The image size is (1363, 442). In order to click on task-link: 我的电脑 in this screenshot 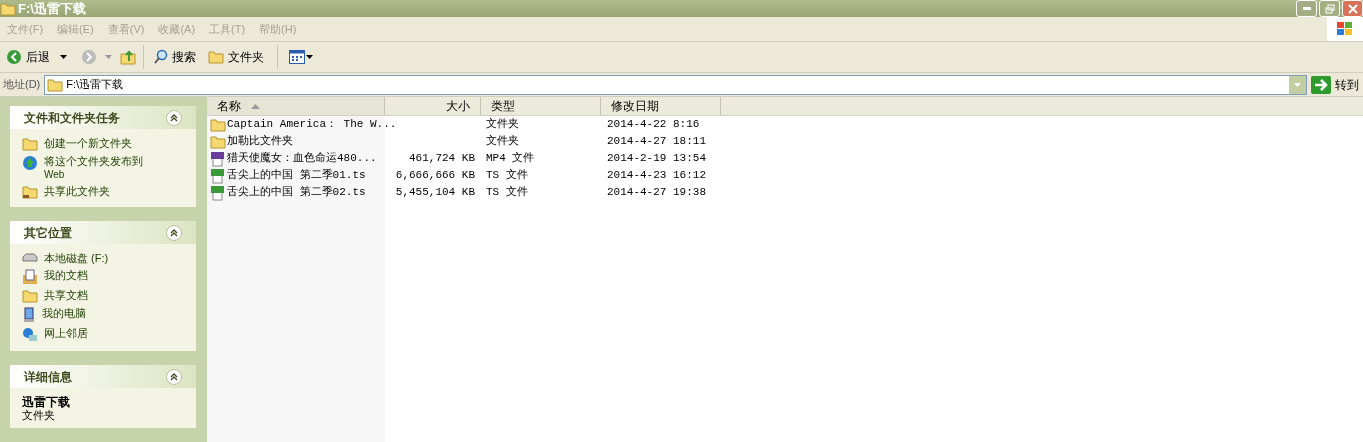, I will do `click(64, 313)`.